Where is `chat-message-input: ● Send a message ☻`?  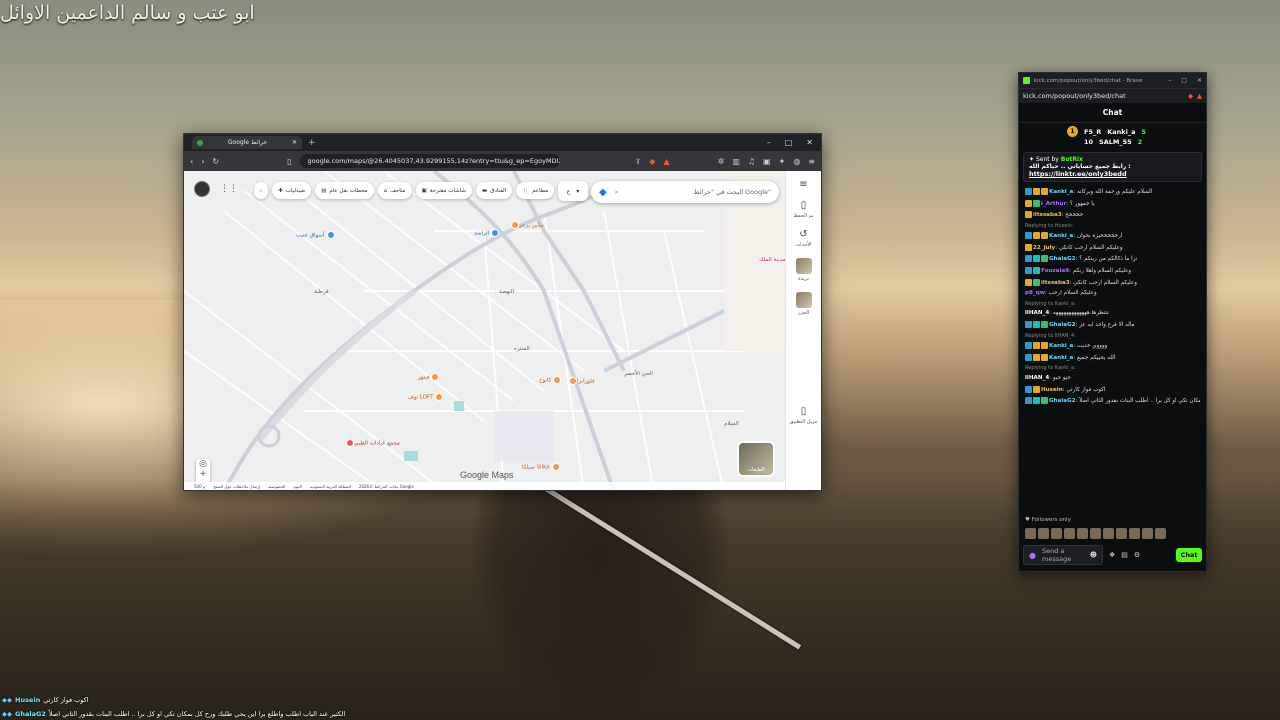 chat-message-input: ● Send a message ☻ is located at coordinates (1063, 555).